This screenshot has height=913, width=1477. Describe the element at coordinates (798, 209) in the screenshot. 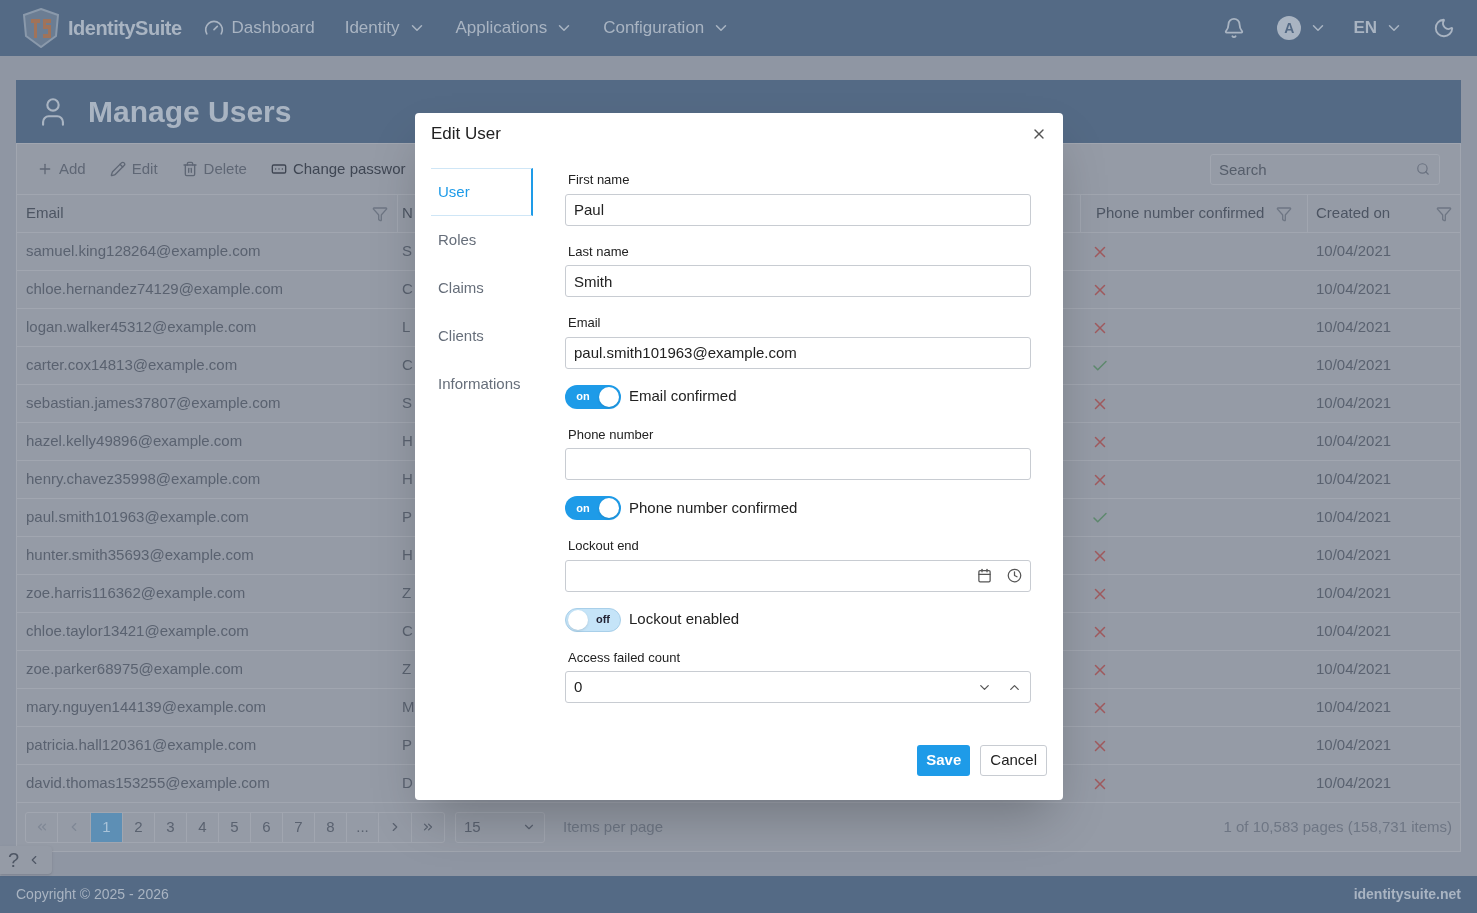

I see `text-field: Paul` at that location.